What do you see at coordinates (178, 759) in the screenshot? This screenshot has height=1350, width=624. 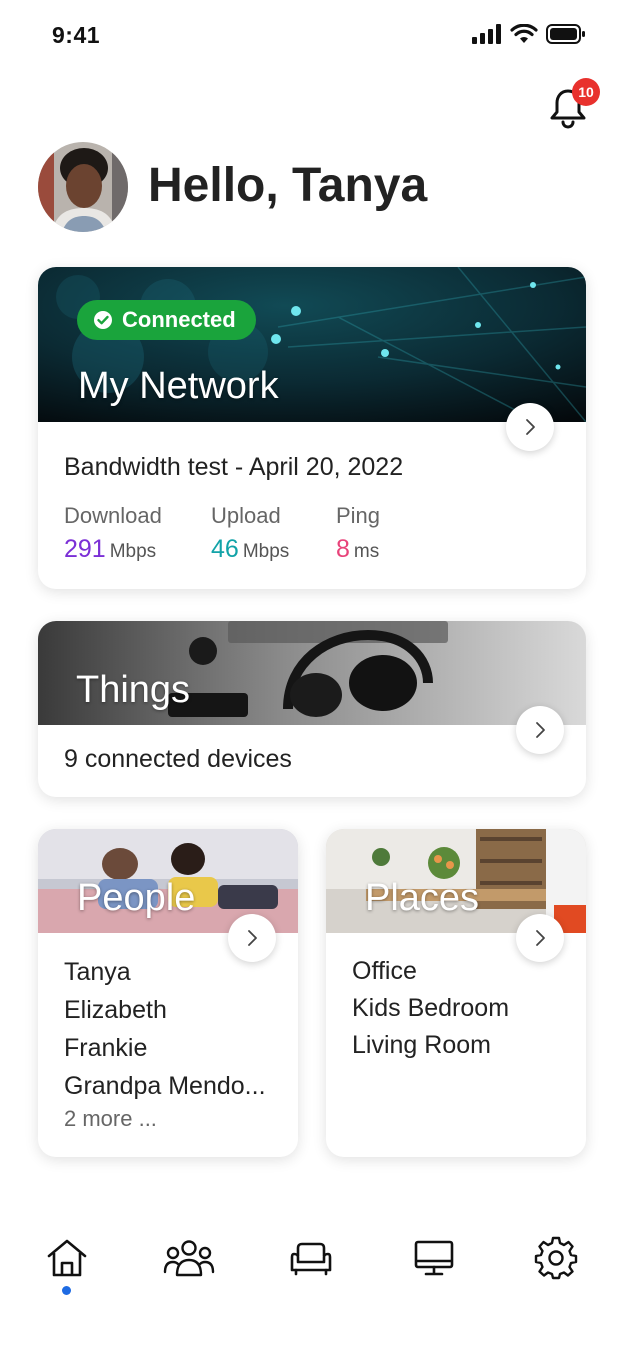 I see `connected-devices-count: 9 connected devices` at bounding box center [178, 759].